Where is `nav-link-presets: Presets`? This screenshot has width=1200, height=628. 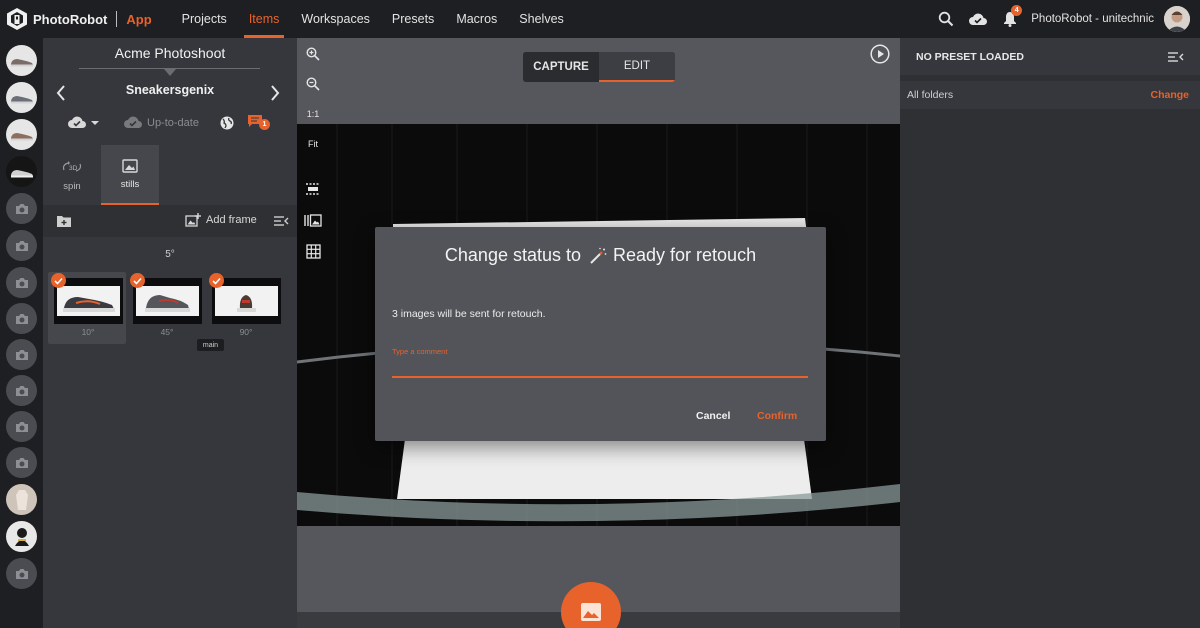
nav-link-presets: Presets is located at coordinates (413, 19).